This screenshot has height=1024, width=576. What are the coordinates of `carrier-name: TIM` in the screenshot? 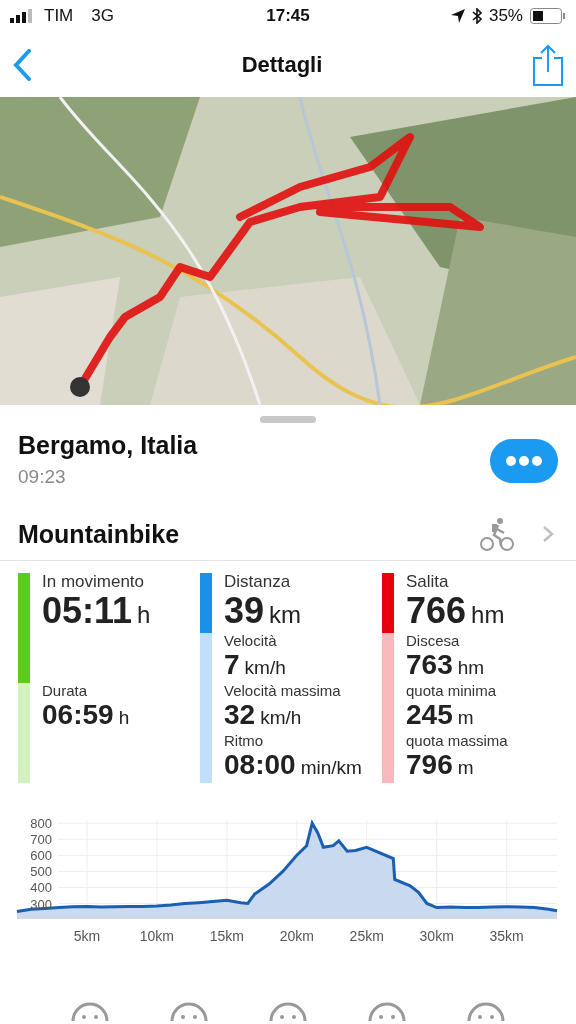 It's located at (59, 16).